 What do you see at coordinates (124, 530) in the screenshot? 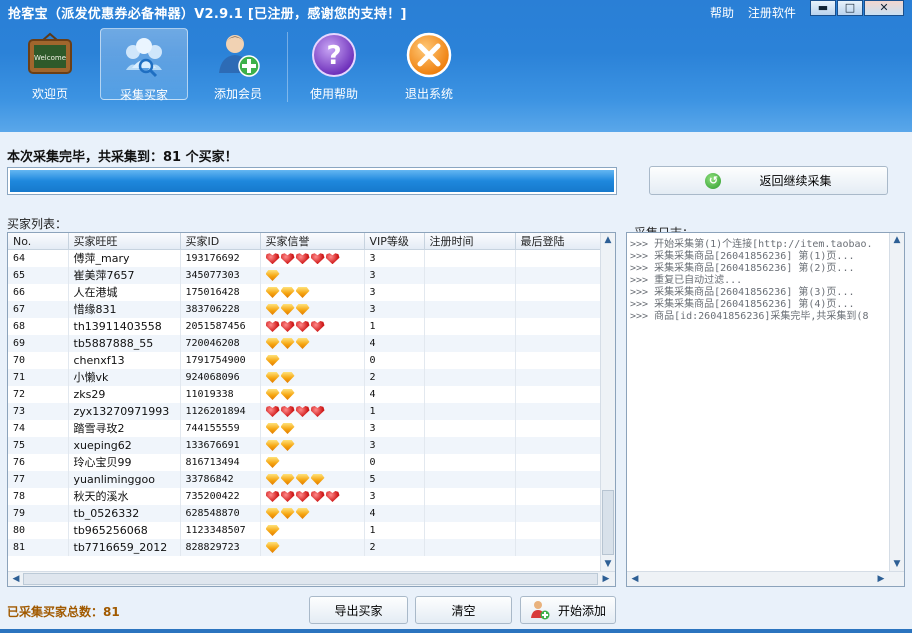
I see `cell-name: tb965256068` at bounding box center [124, 530].